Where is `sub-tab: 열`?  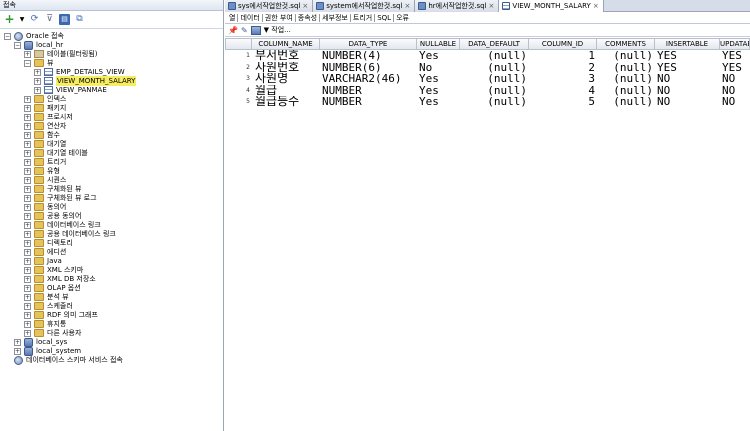 sub-tab: 열 is located at coordinates (233, 17).